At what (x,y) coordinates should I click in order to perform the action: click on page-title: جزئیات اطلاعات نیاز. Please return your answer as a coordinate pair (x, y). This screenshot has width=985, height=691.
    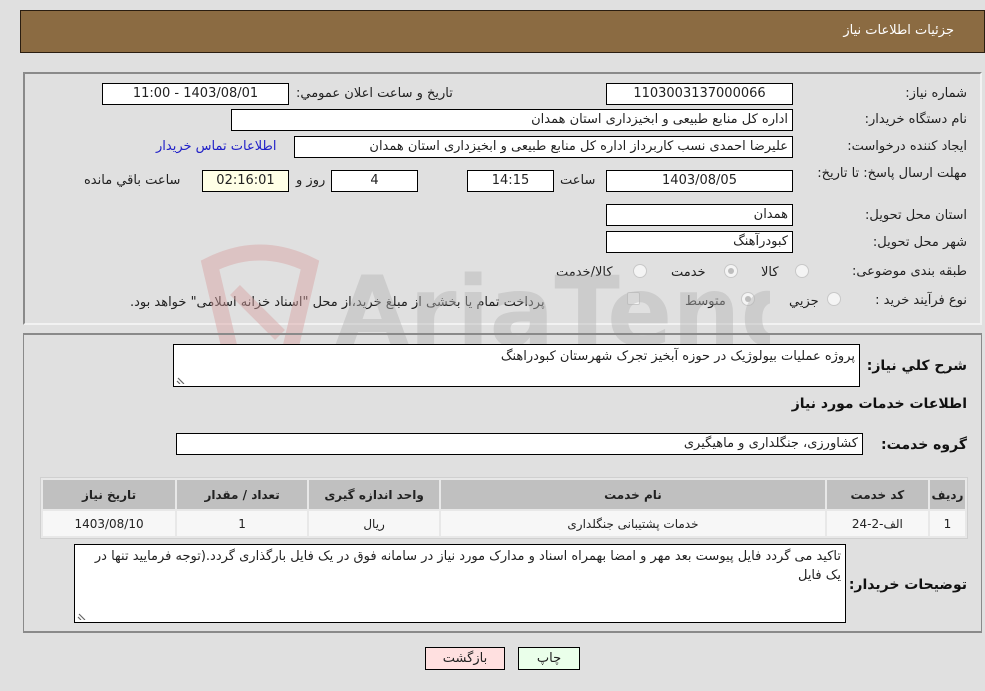
    Looking at the image, I should click on (898, 30).